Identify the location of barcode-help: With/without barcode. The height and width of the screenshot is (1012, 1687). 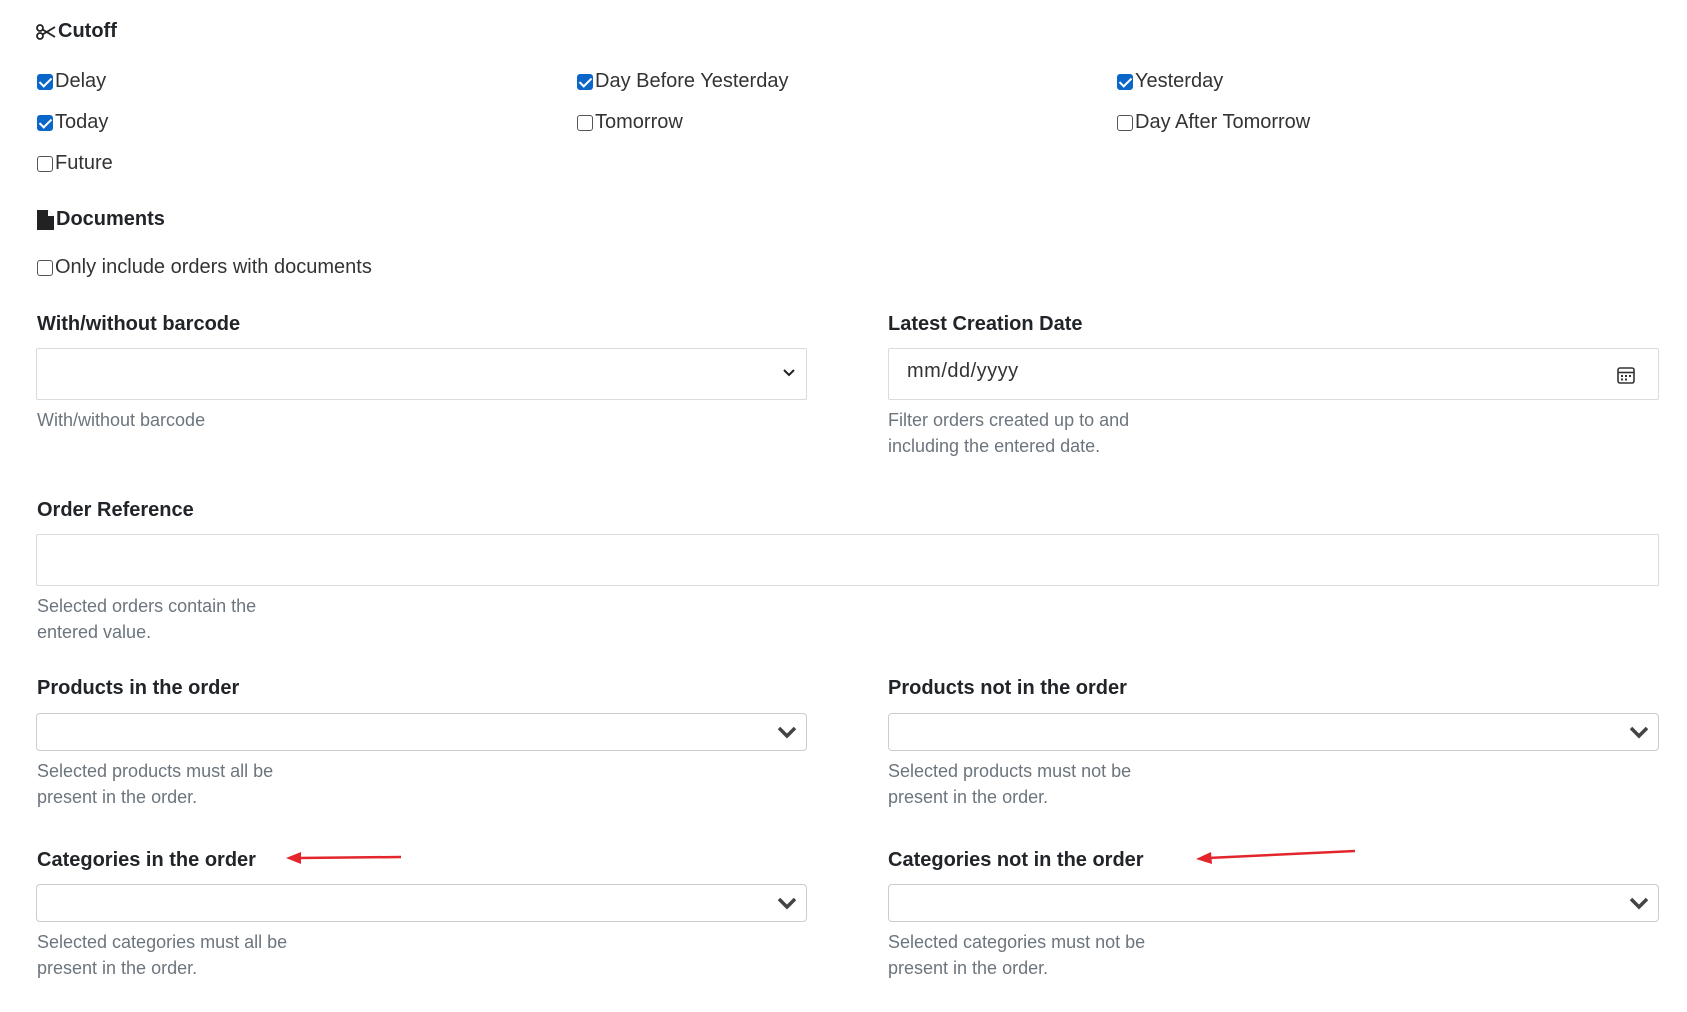
(121, 420).